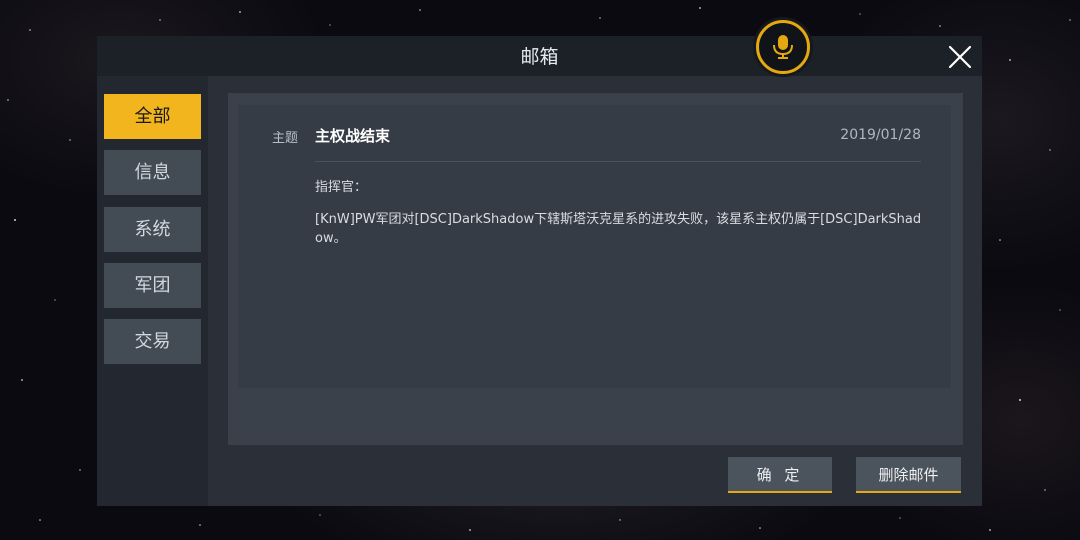  What do you see at coordinates (152, 285) in the screenshot?
I see `tab-legion: 军团` at bounding box center [152, 285].